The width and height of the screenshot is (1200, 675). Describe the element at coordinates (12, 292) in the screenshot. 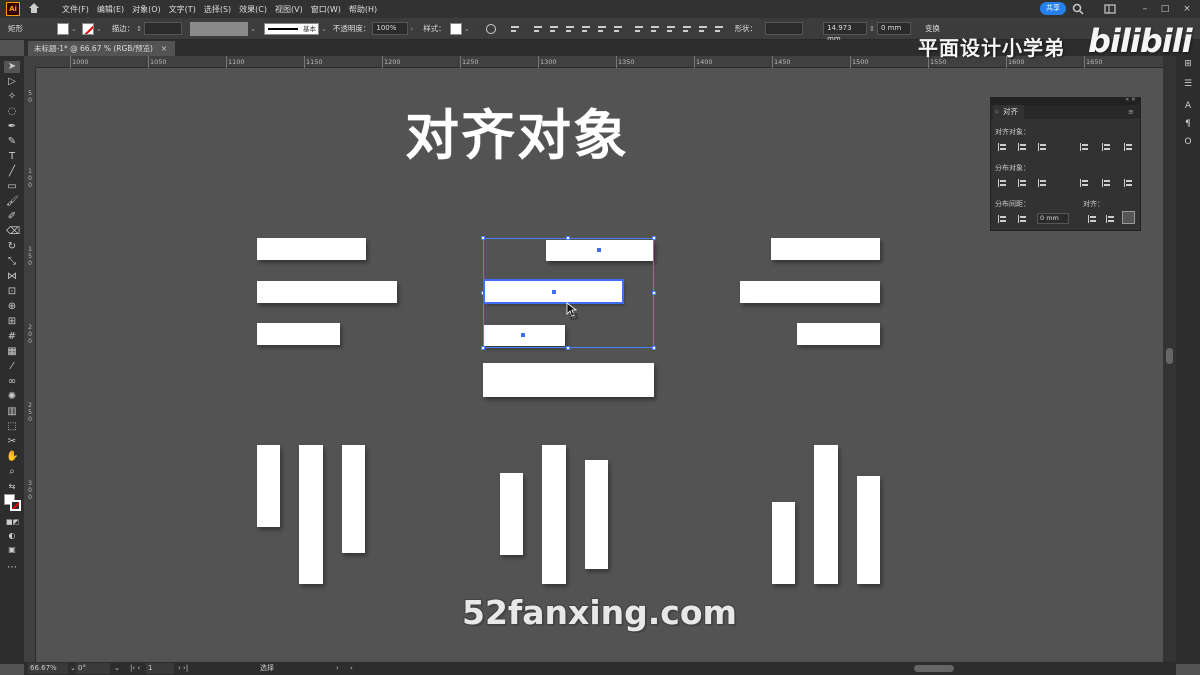

I see `free-transform-tool-icon: ⊡` at that location.